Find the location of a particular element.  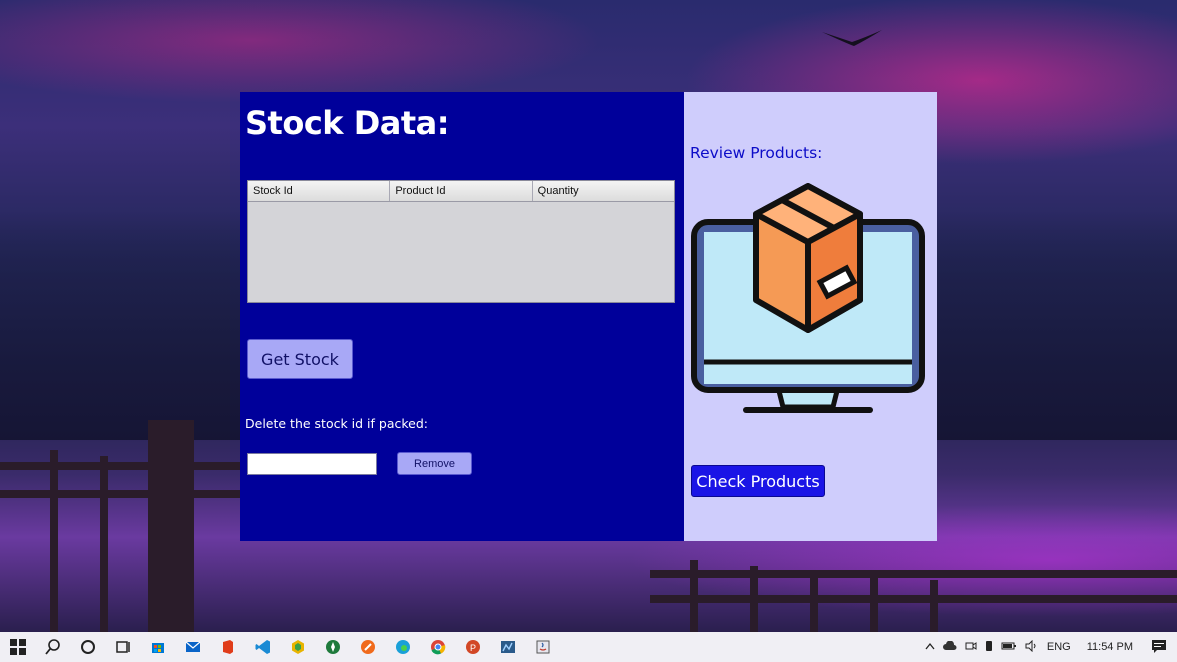

cortana-icon is located at coordinates (87, 647).